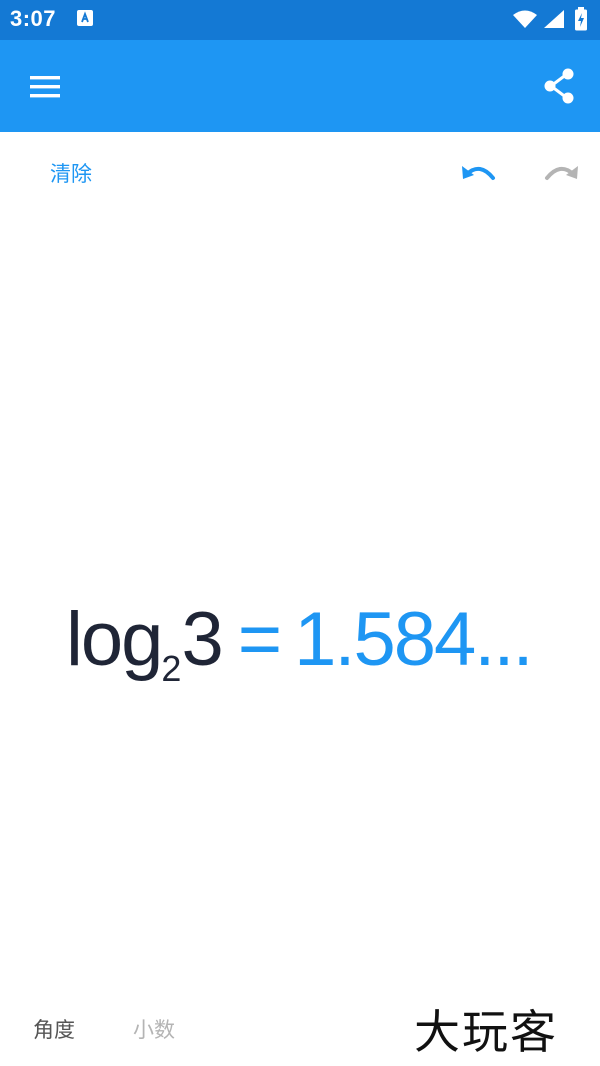  What do you see at coordinates (259, 639) in the screenshot?
I see `equals-sign: =` at bounding box center [259, 639].